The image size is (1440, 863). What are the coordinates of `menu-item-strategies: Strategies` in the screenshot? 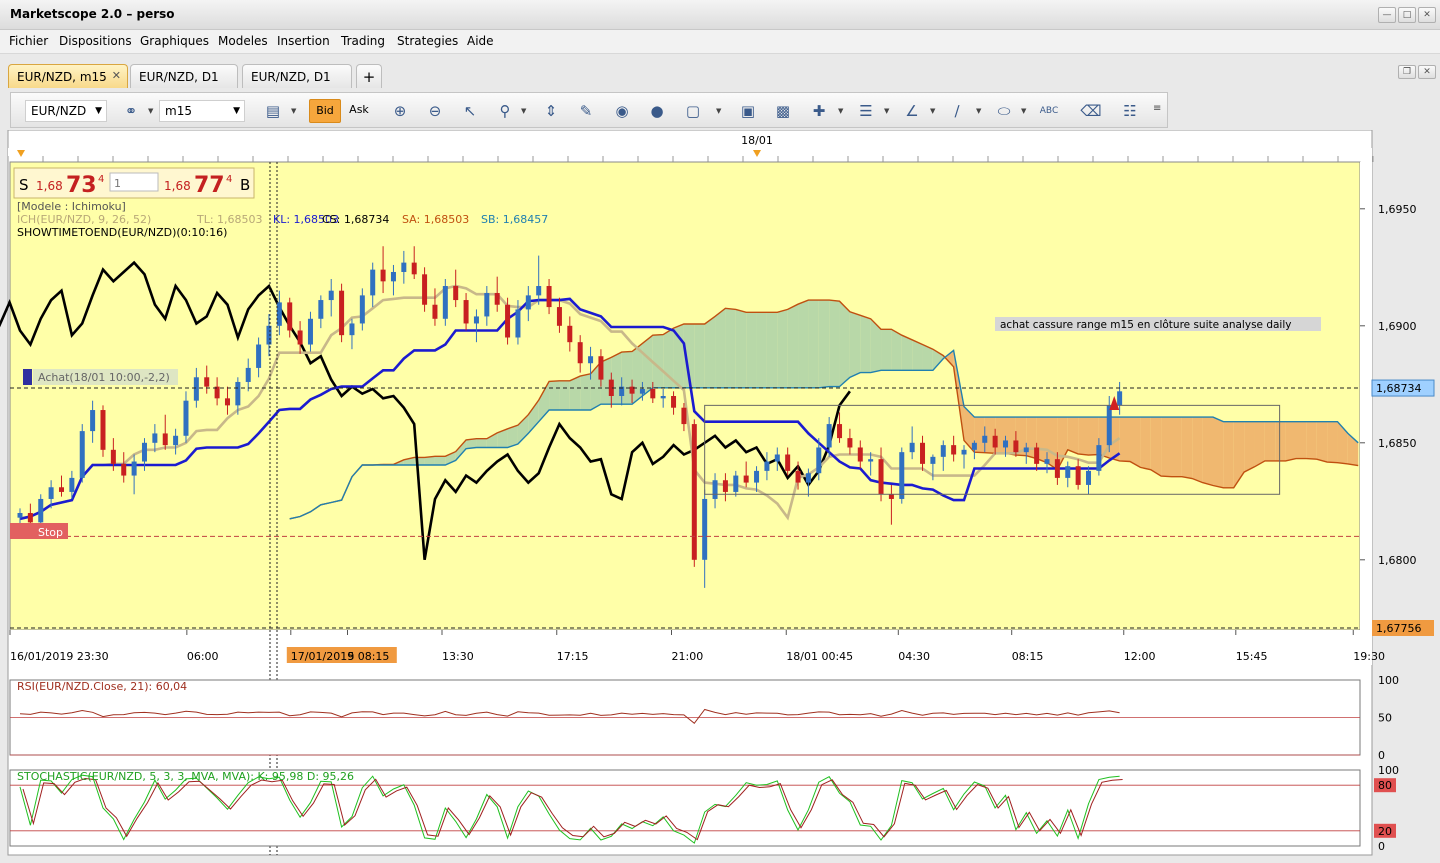 It's located at (427, 41).